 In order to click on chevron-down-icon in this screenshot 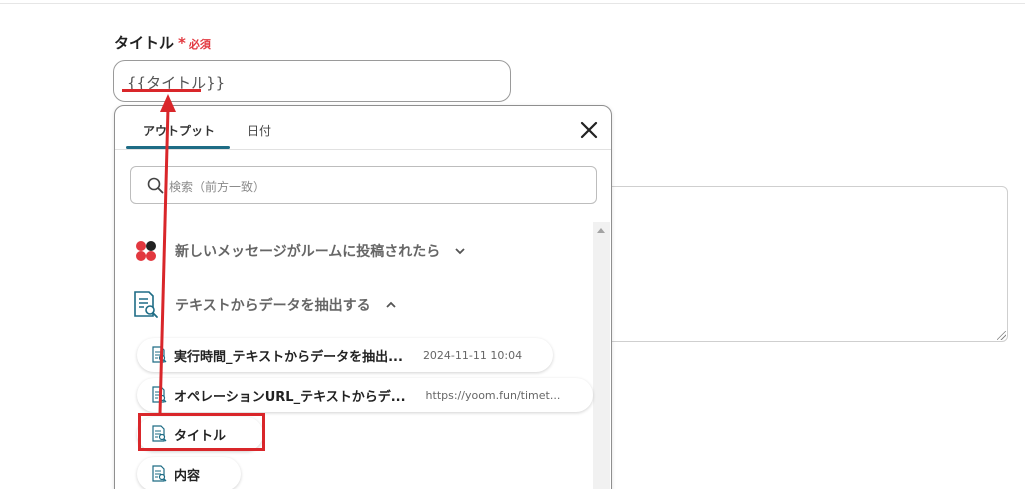, I will do `click(460, 251)`.